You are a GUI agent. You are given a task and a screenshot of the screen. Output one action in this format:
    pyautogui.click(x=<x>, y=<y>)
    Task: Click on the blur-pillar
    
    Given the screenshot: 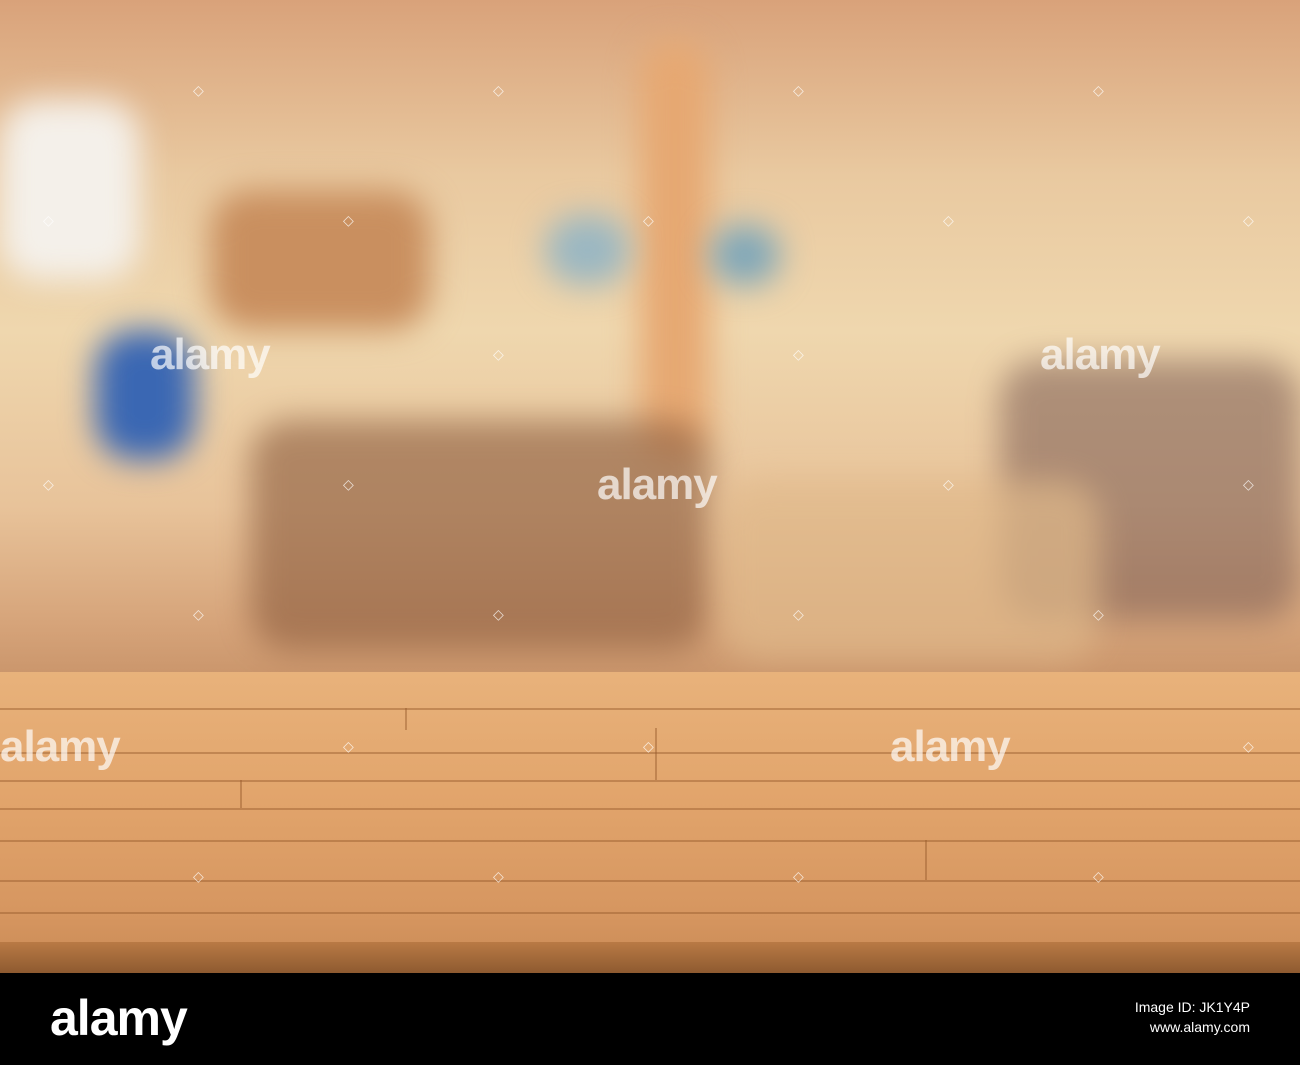 What is the action you would take?
    pyautogui.click(x=675, y=250)
    